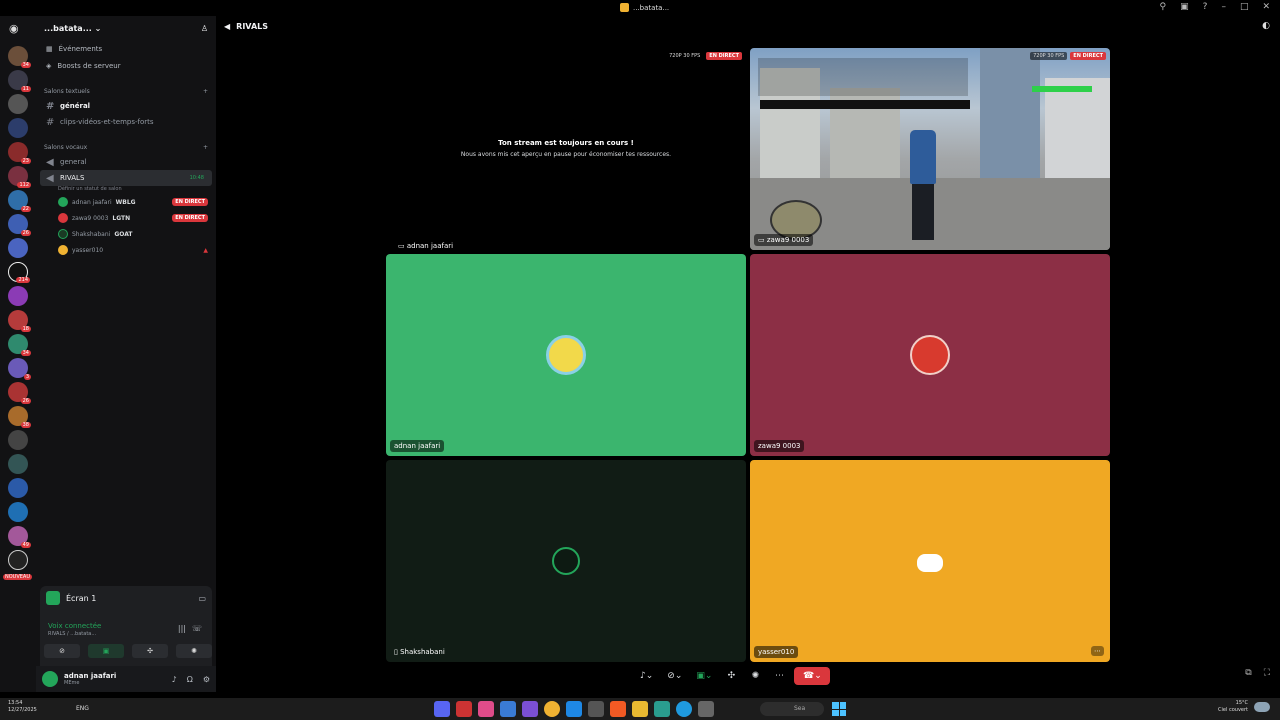 The width and height of the screenshot is (1280, 720). Describe the element at coordinates (106, 651) in the screenshot. I see `share-screen-button: ▣` at that location.